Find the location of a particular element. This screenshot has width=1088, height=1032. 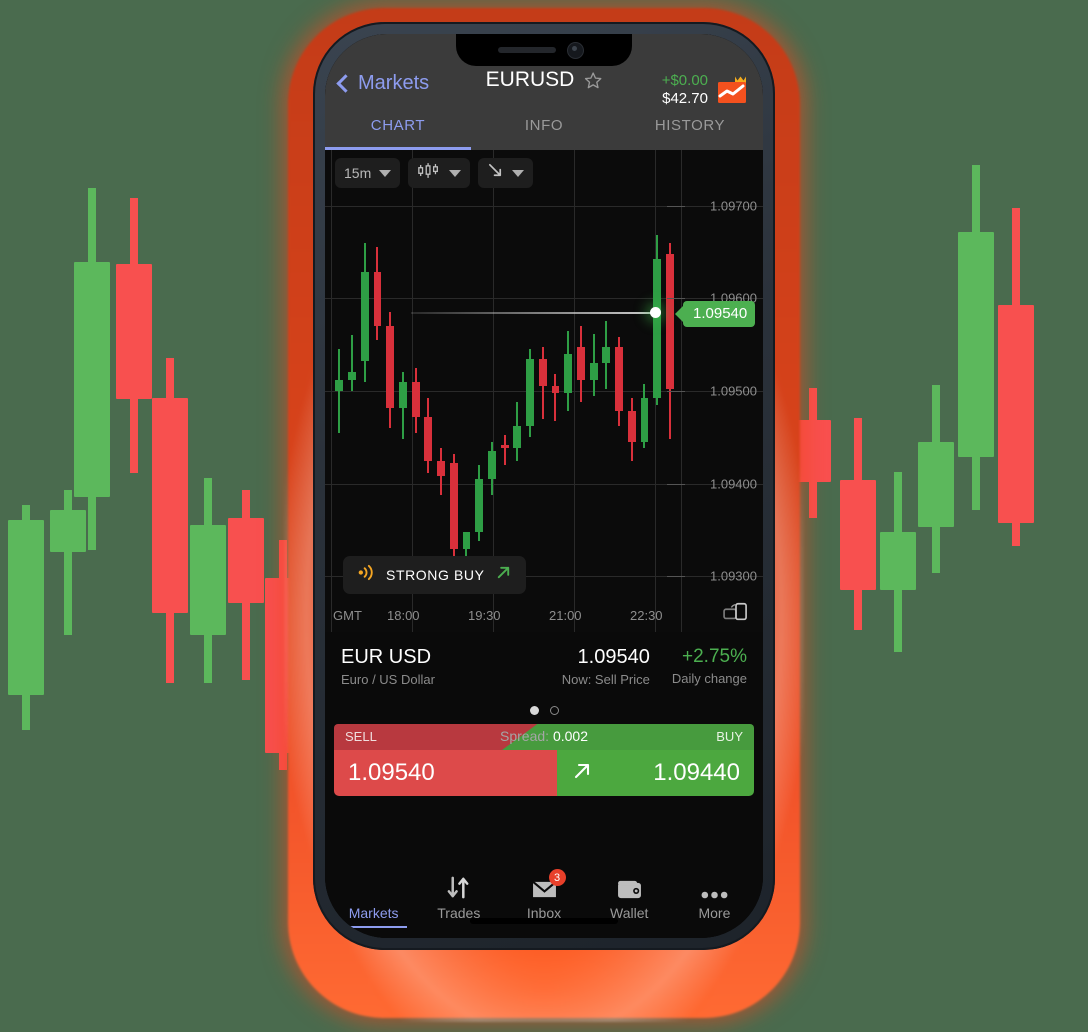

spread-info: Spread: 0.002 is located at coordinates (544, 736).